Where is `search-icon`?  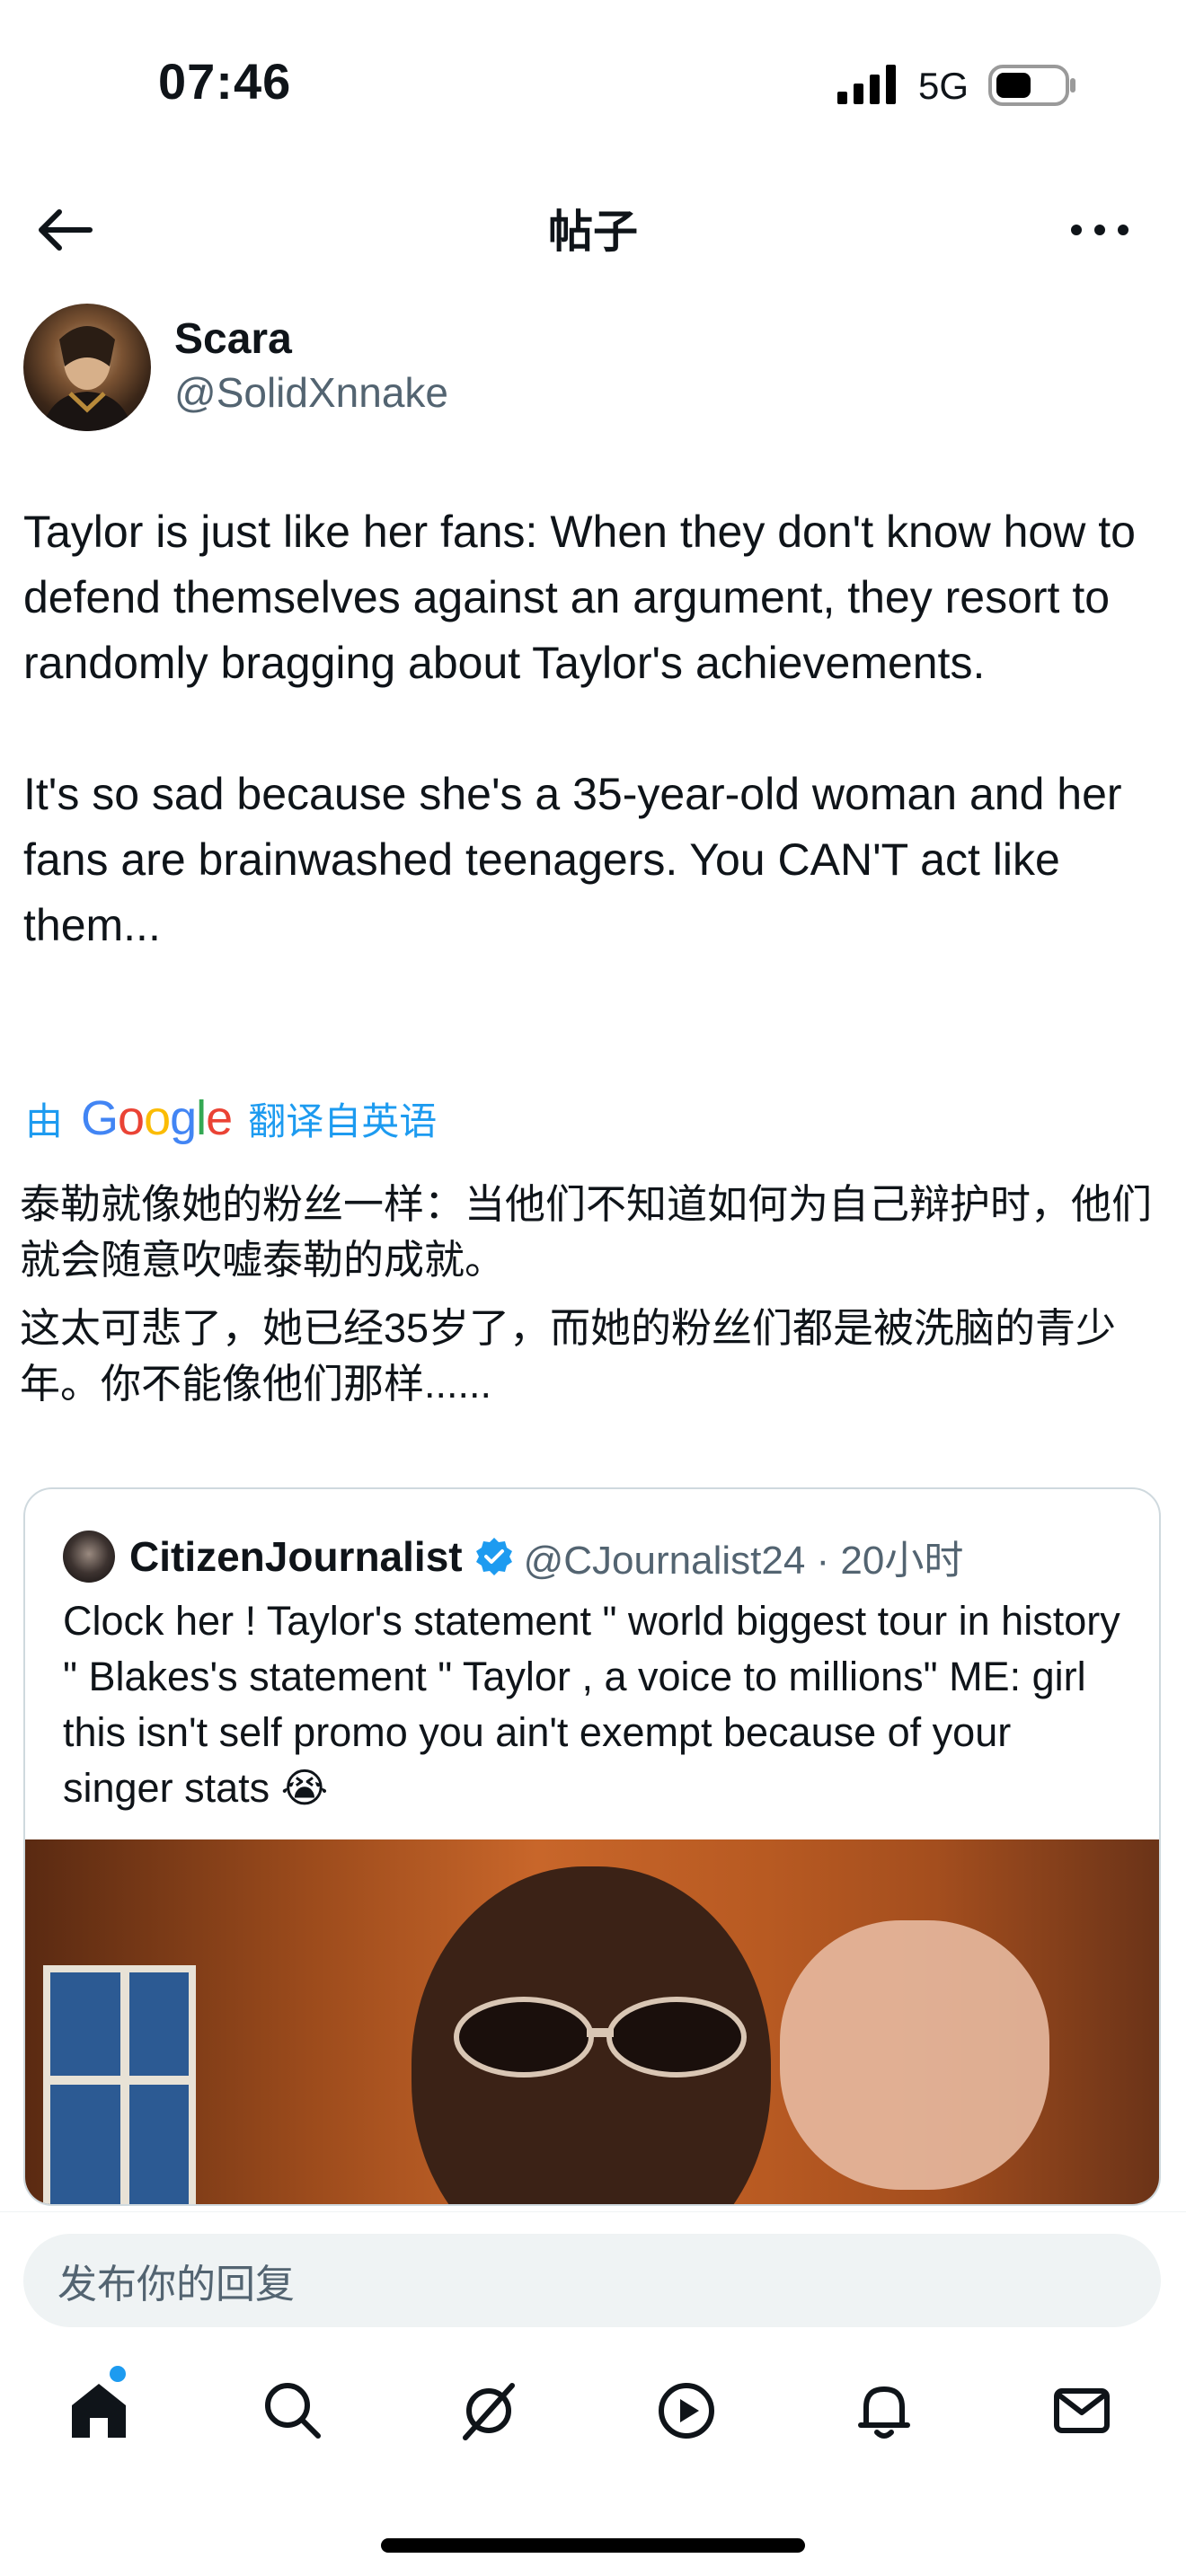 search-icon is located at coordinates (293, 2411).